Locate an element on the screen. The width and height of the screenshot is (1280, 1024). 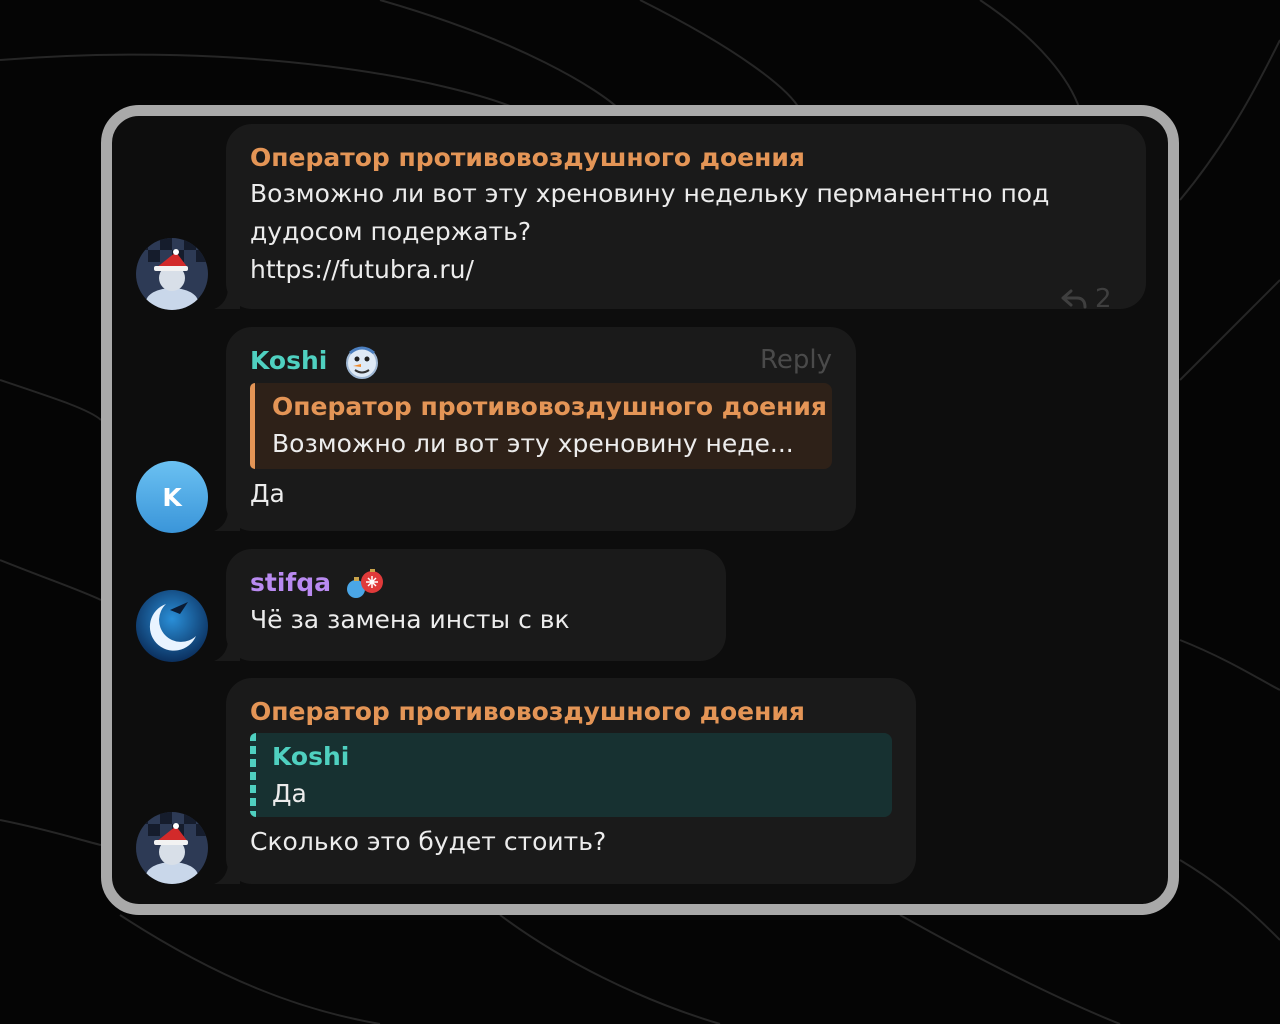
message-text-line: дудосом подержать? is located at coordinates (391, 231).